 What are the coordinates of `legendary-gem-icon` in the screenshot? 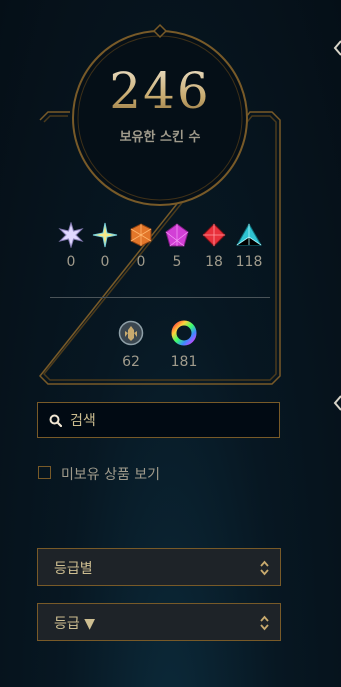 It's located at (141, 235).